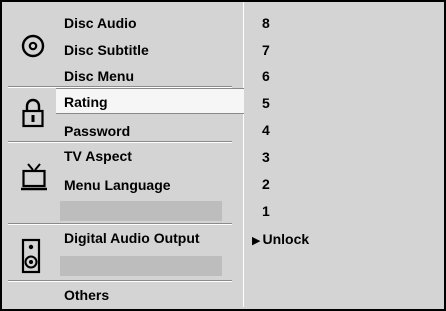 The height and width of the screenshot is (311, 446). Describe the element at coordinates (266, 50) in the screenshot. I see `rating-option-7: 7` at that location.